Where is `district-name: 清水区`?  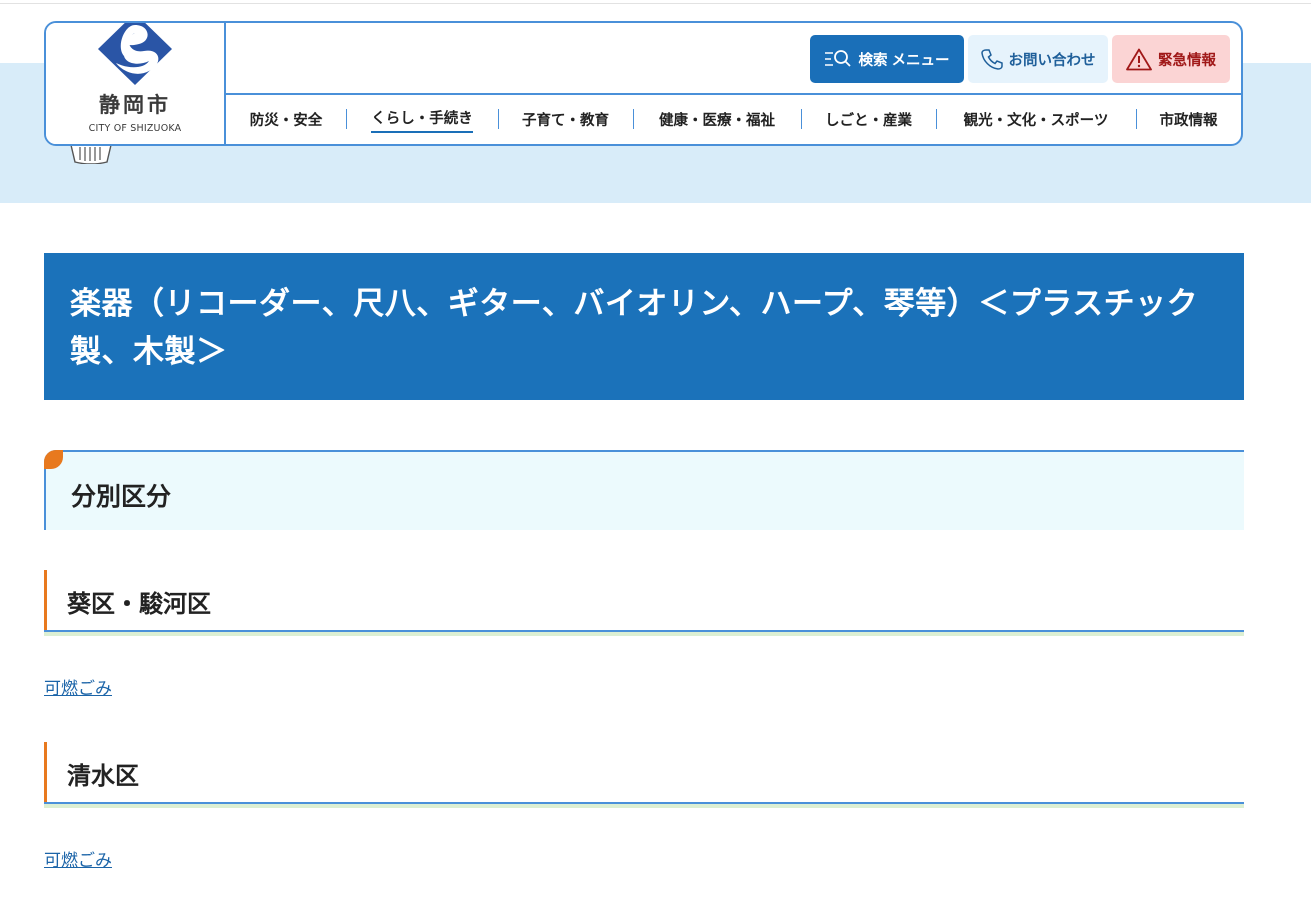
district-name: 清水区 is located at coordinates (103, 776).